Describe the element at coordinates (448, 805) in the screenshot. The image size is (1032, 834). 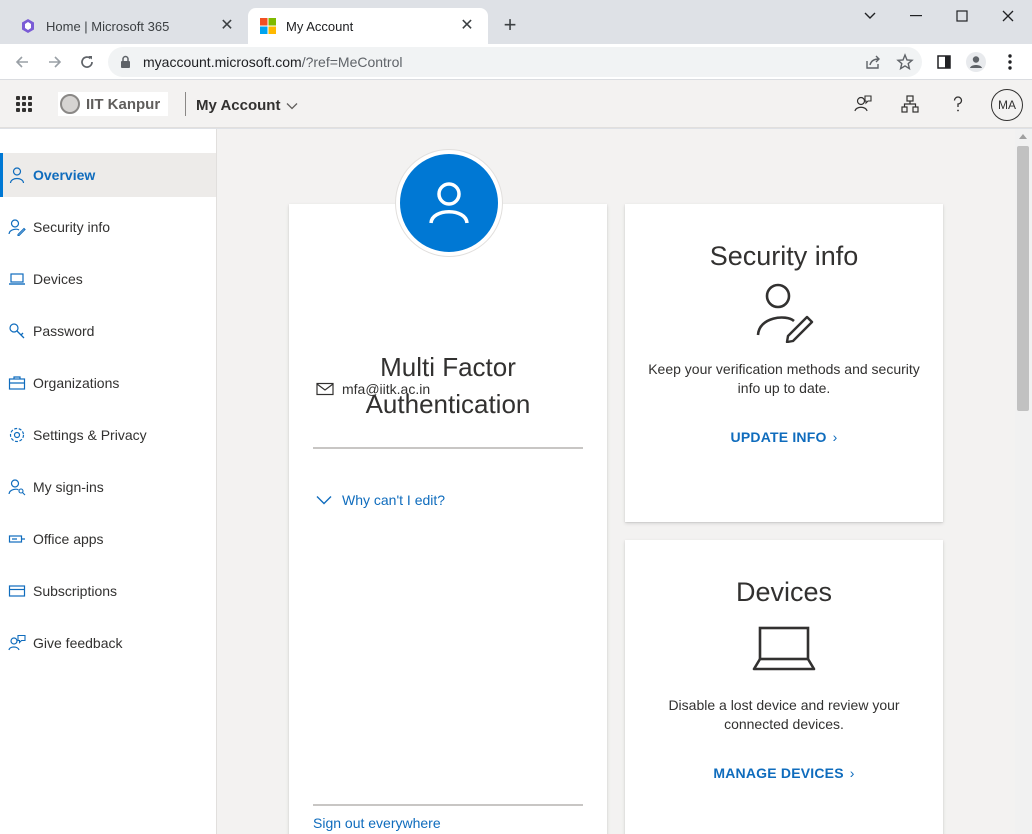
I see `profile-divider-bottom` at that location.